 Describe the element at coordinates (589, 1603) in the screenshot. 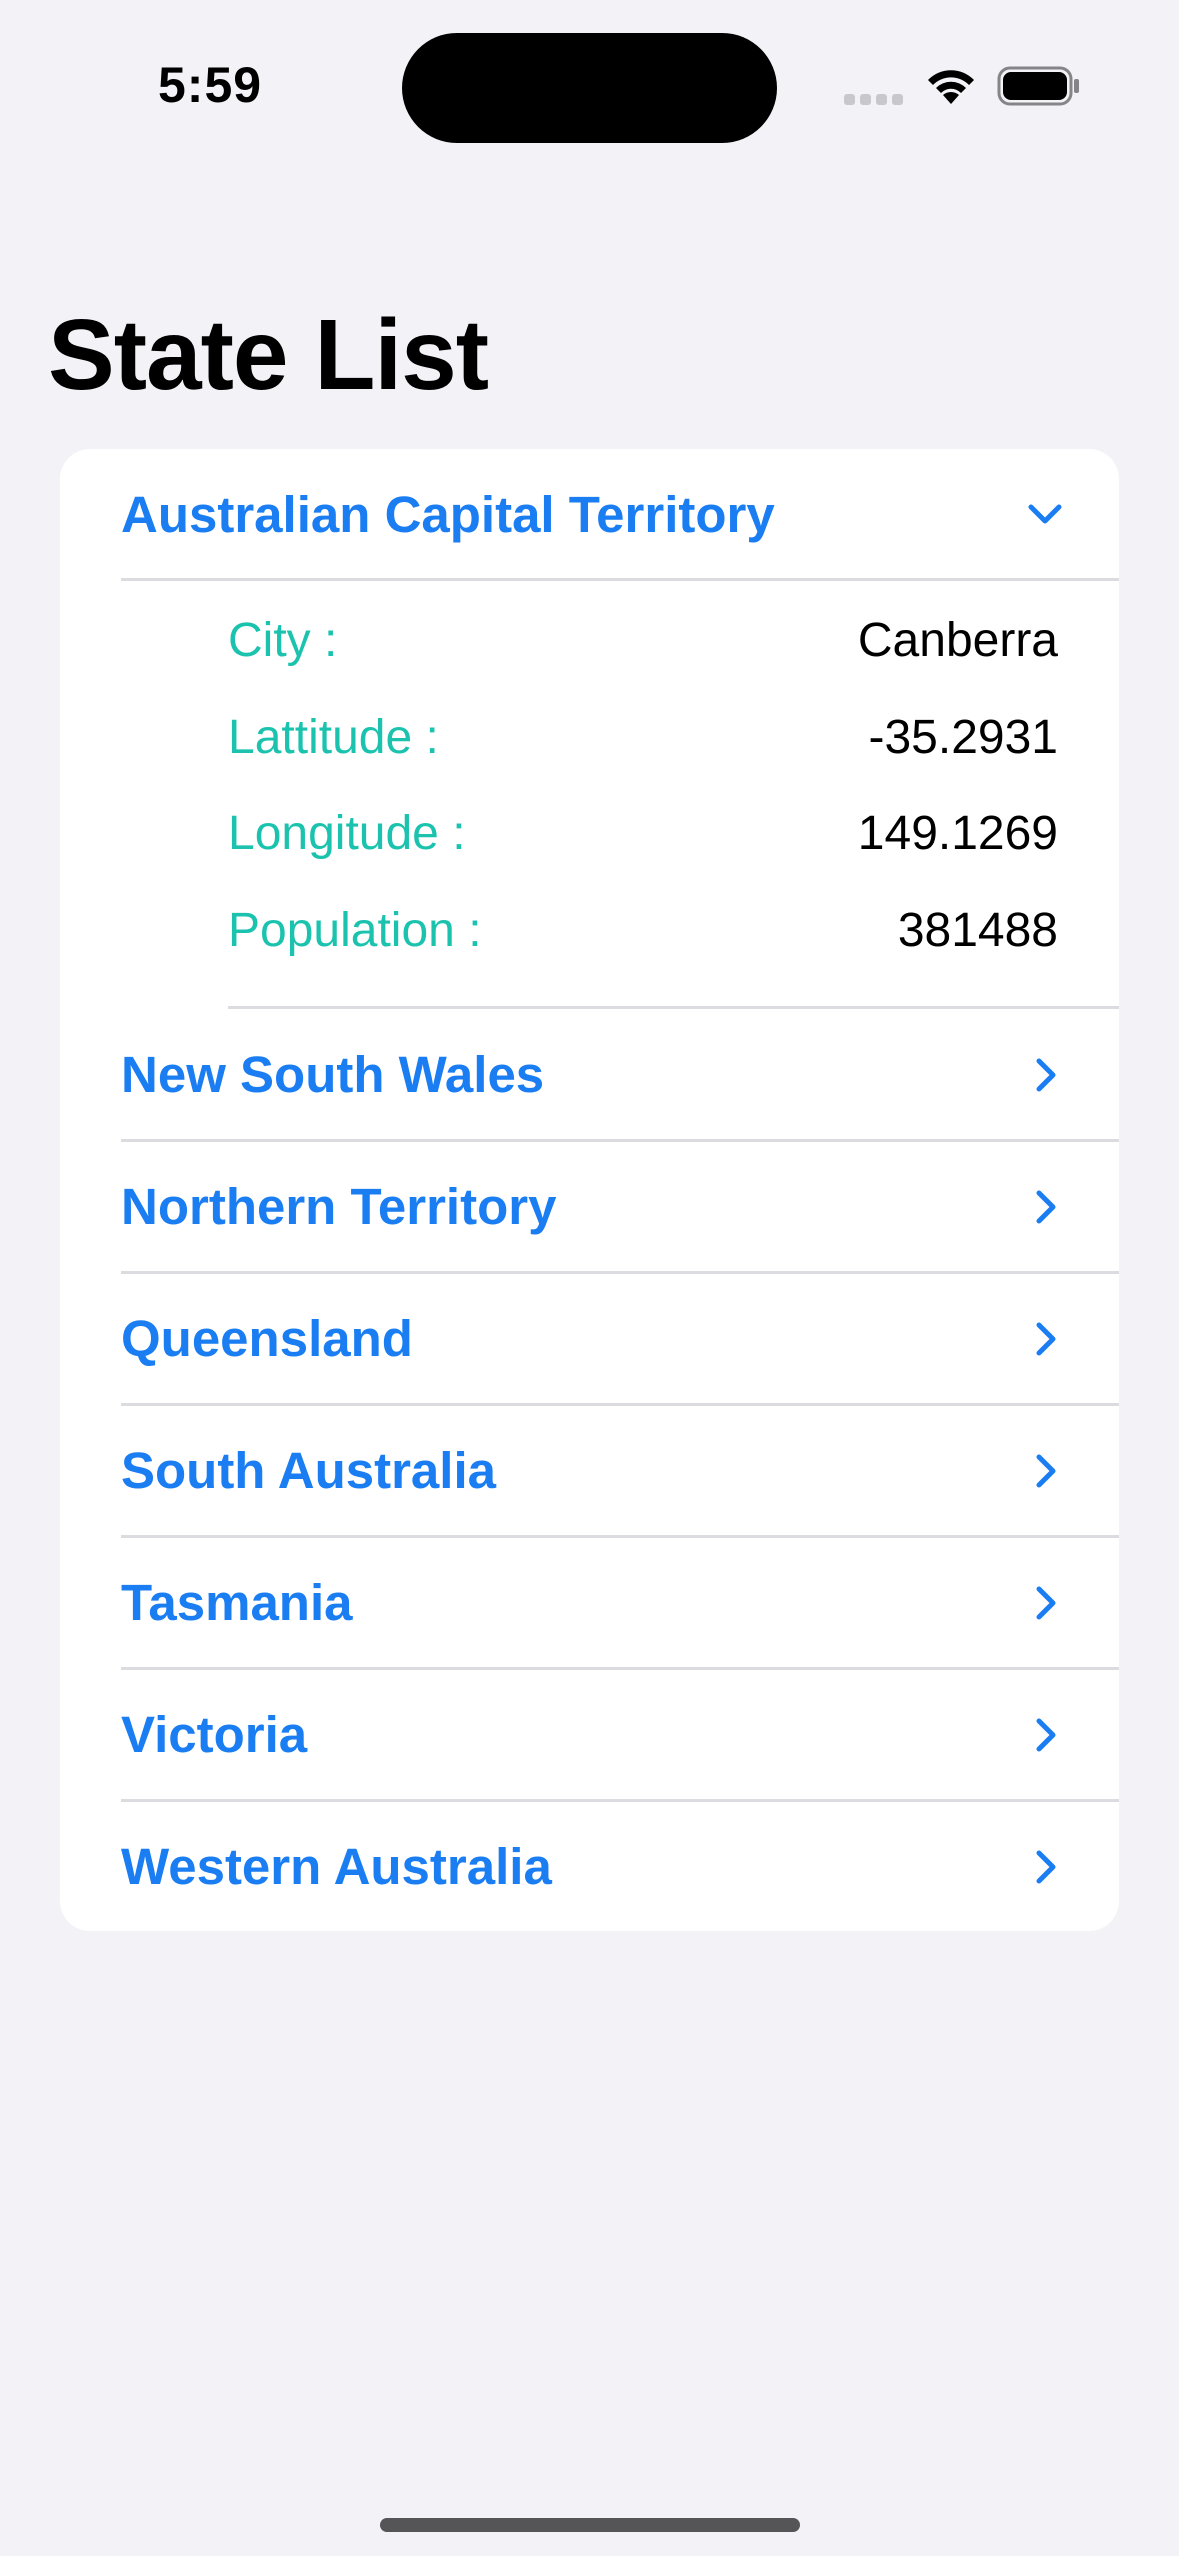

I see `state-row-tasmania: Tasmania` at that location.